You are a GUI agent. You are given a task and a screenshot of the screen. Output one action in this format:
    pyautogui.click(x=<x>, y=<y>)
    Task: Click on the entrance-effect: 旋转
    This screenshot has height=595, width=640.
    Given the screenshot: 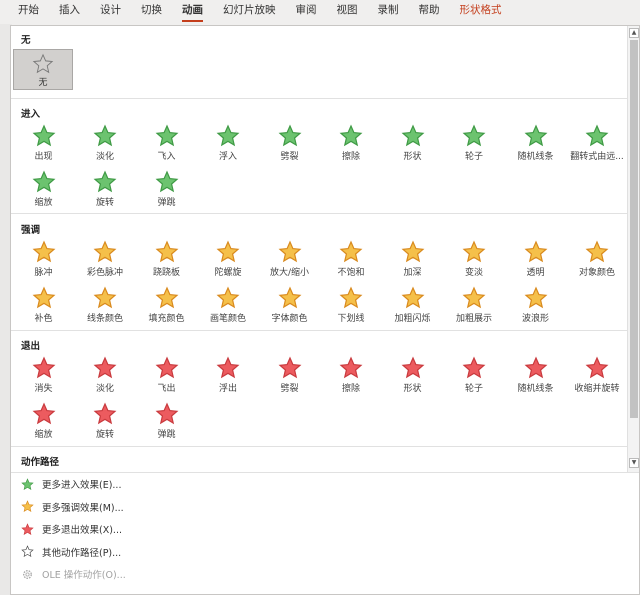 What is the action you would take?
    pyautogui.click(x=105, y=190)
    